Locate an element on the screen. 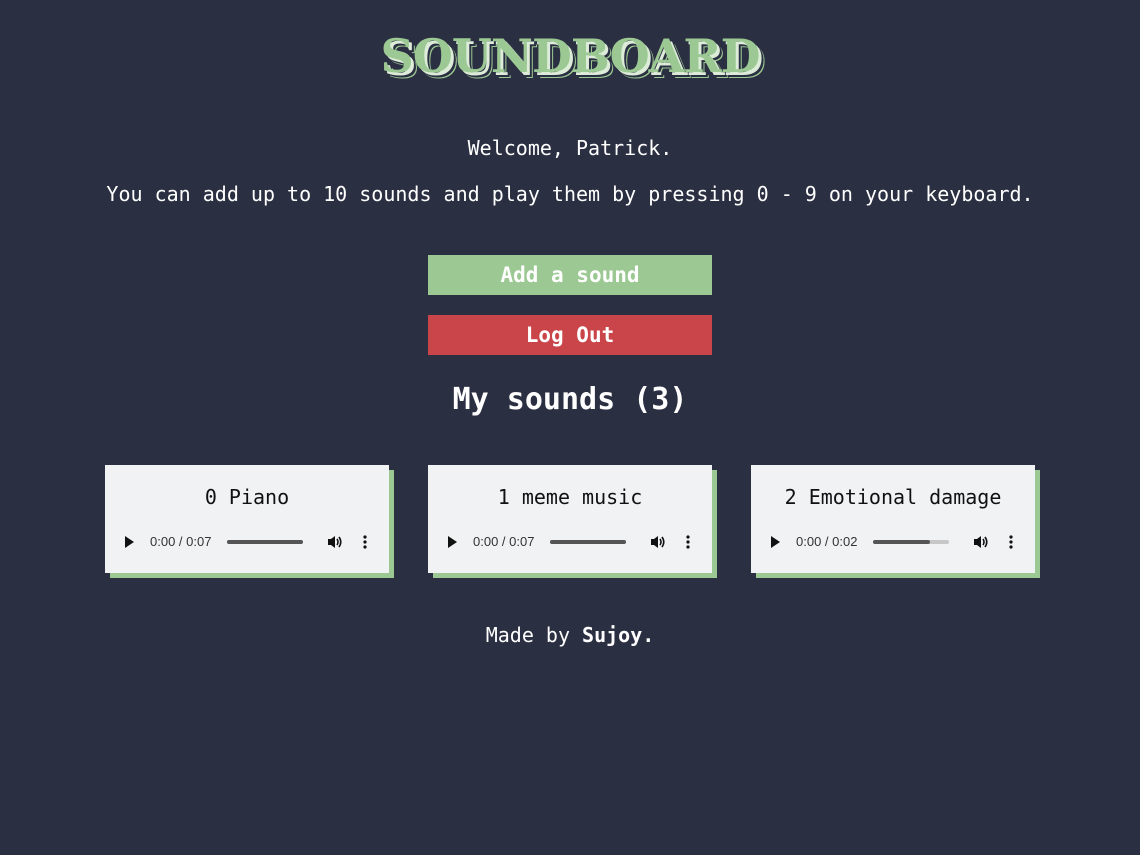 This screenshot has height=855, width=1140. time-display: 0:00 / 0:02 is located at coordinates (827, 541).